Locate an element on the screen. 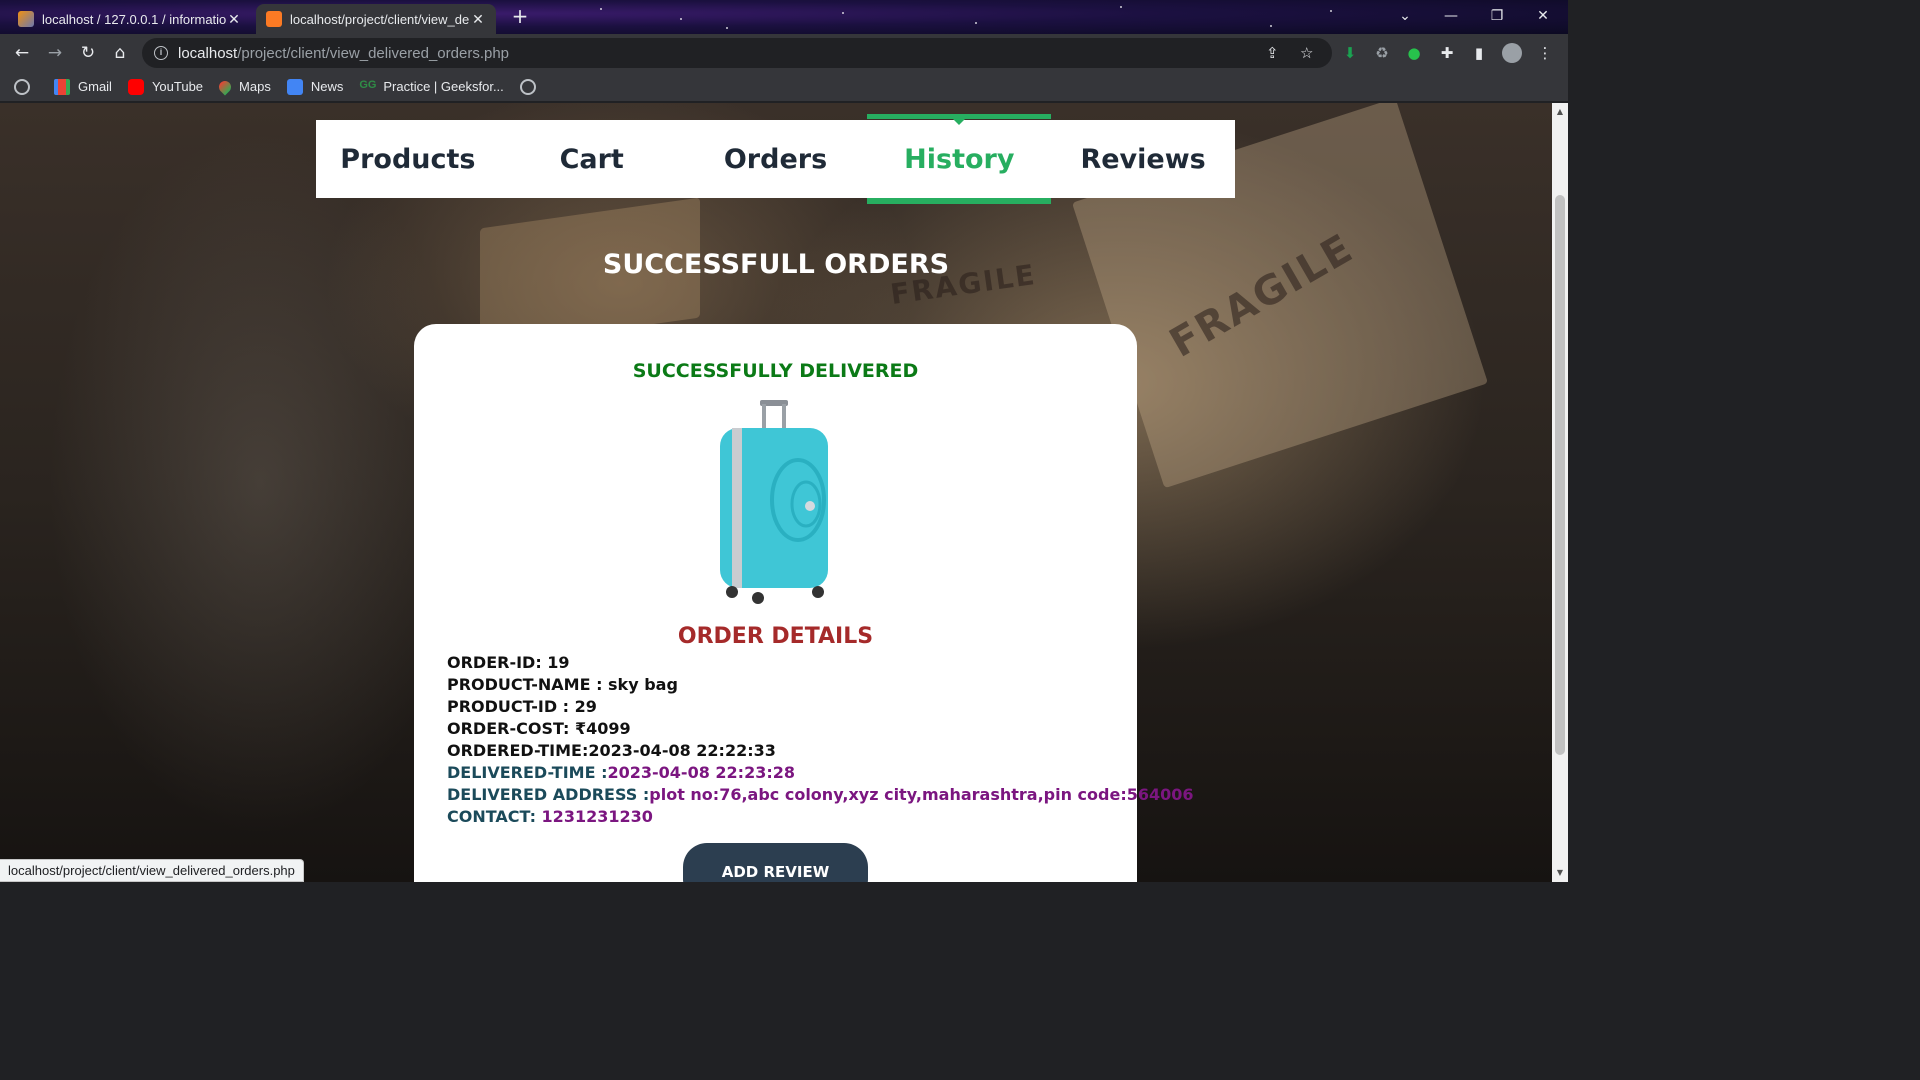 The image size is (1920, 1080). order-details-title: ORDER DETAILS is located at coordinates (775, 636).